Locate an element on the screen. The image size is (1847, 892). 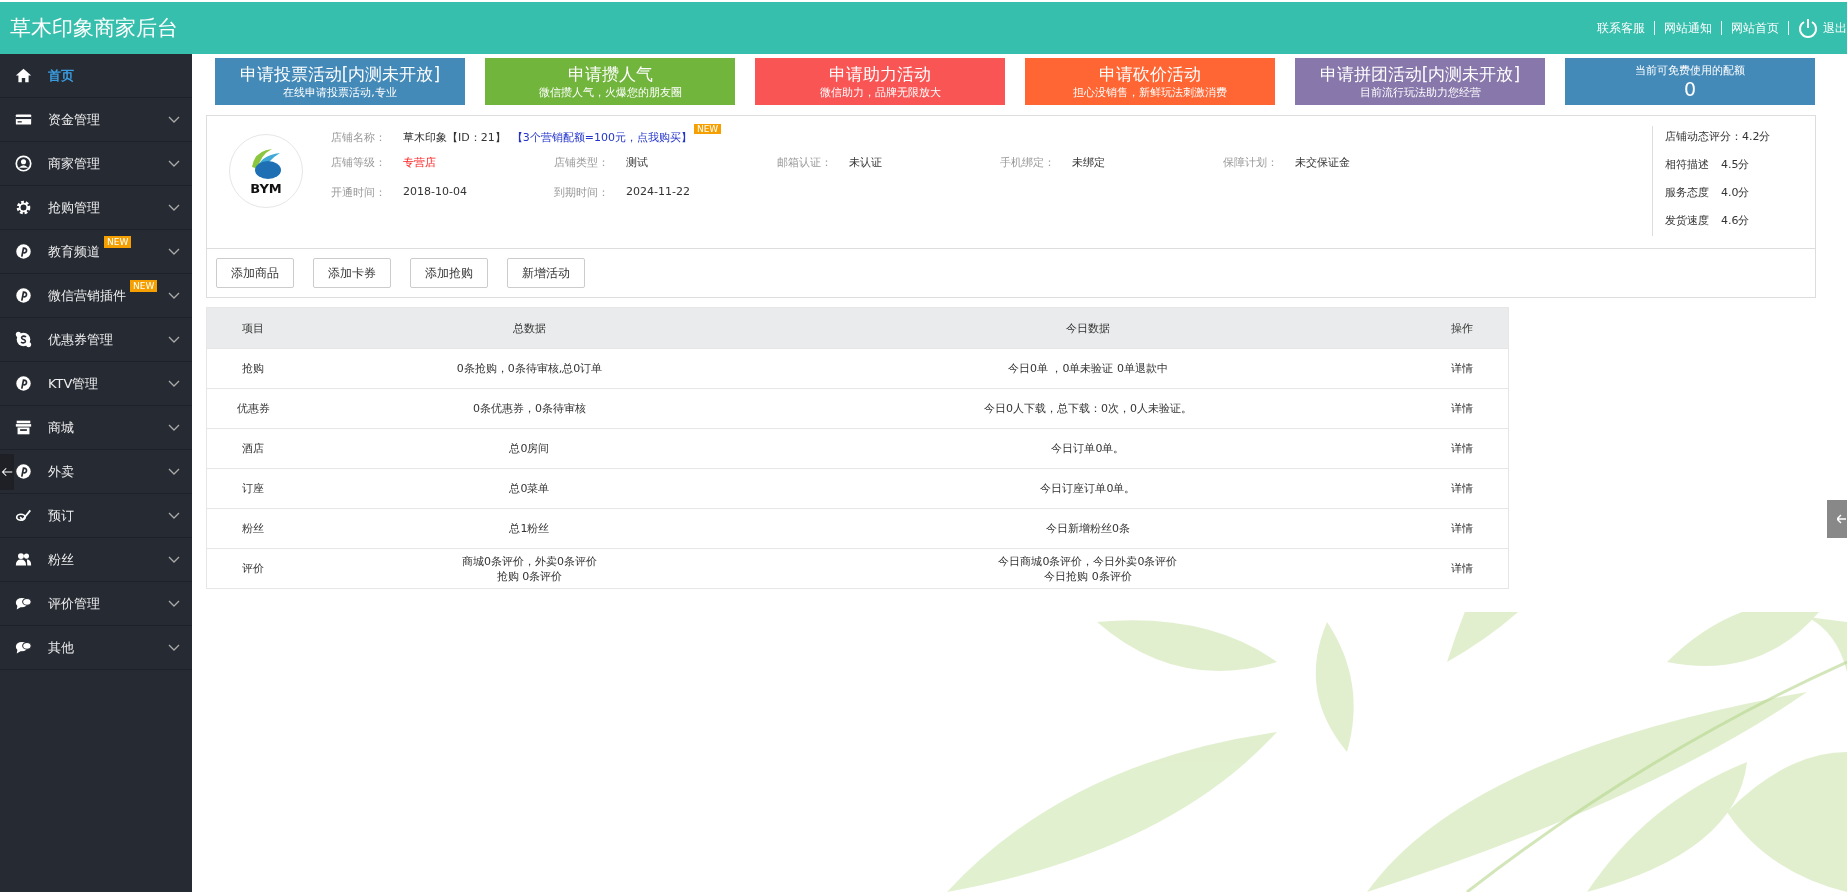
column-header: 项目 is located at coordinates (252, 328).